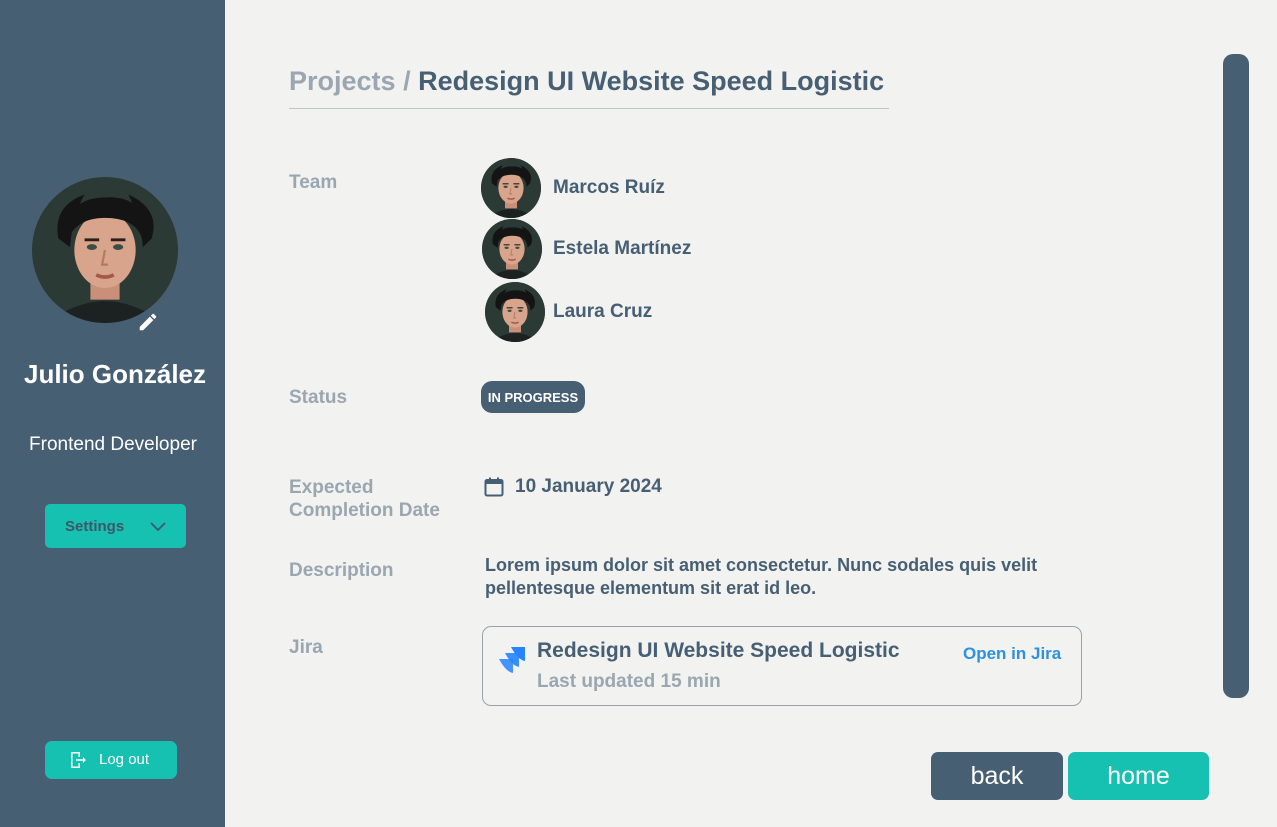 This screenshot has width=1277, height=827. I want to click on logout-button: Log out, so click(111, 760).